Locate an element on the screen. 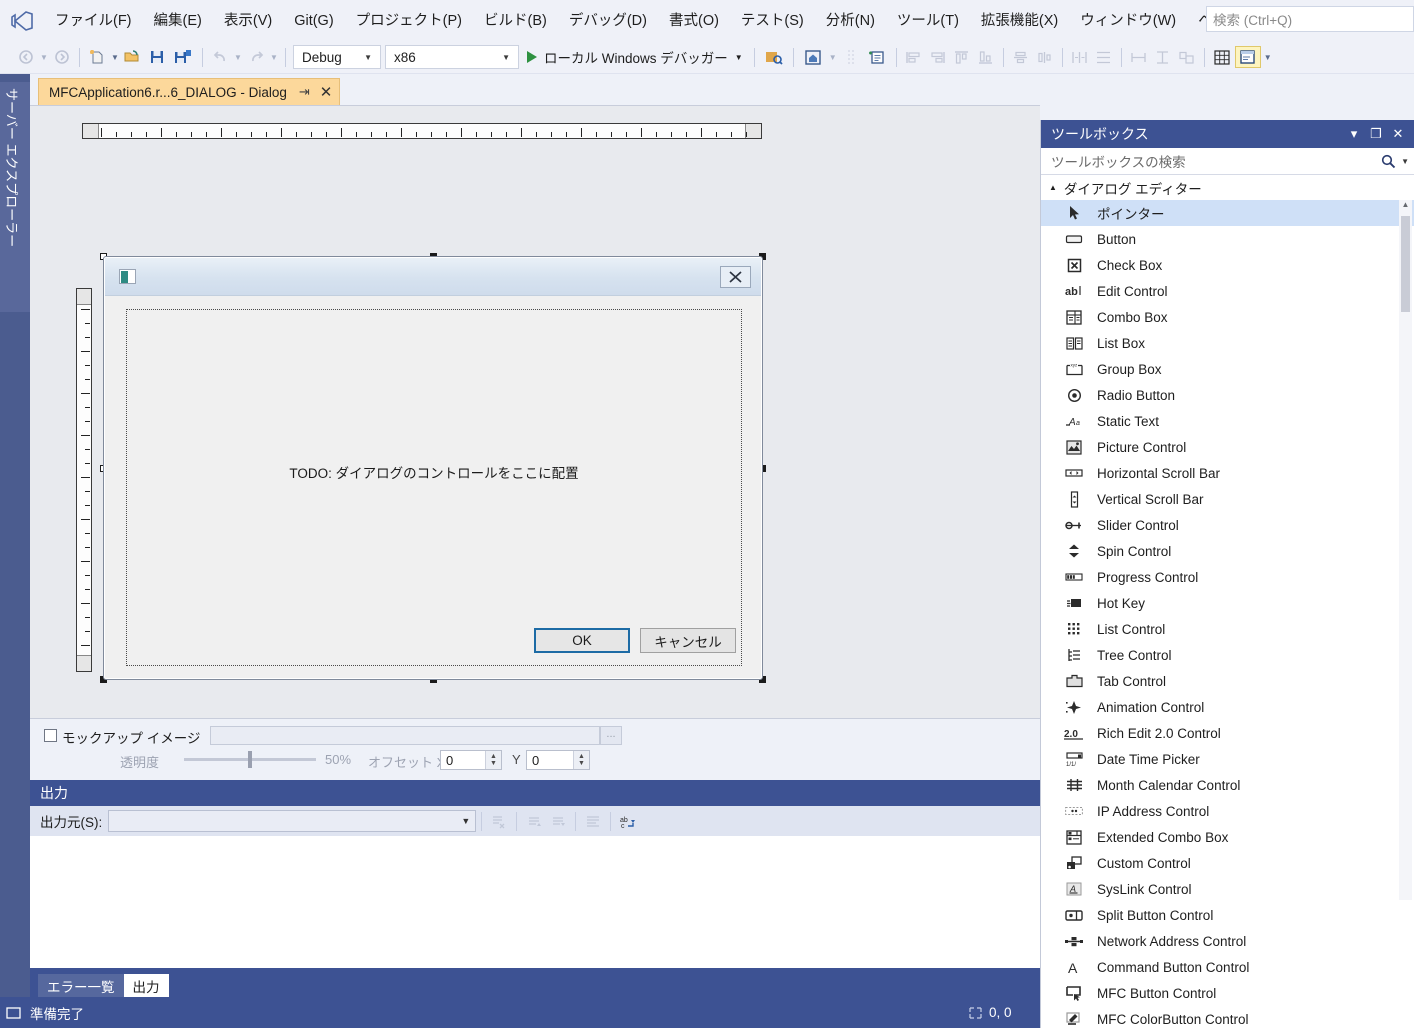 The image size is (1414, 1028). menu-format: 書式(O) is located at coordinates (694, 21).